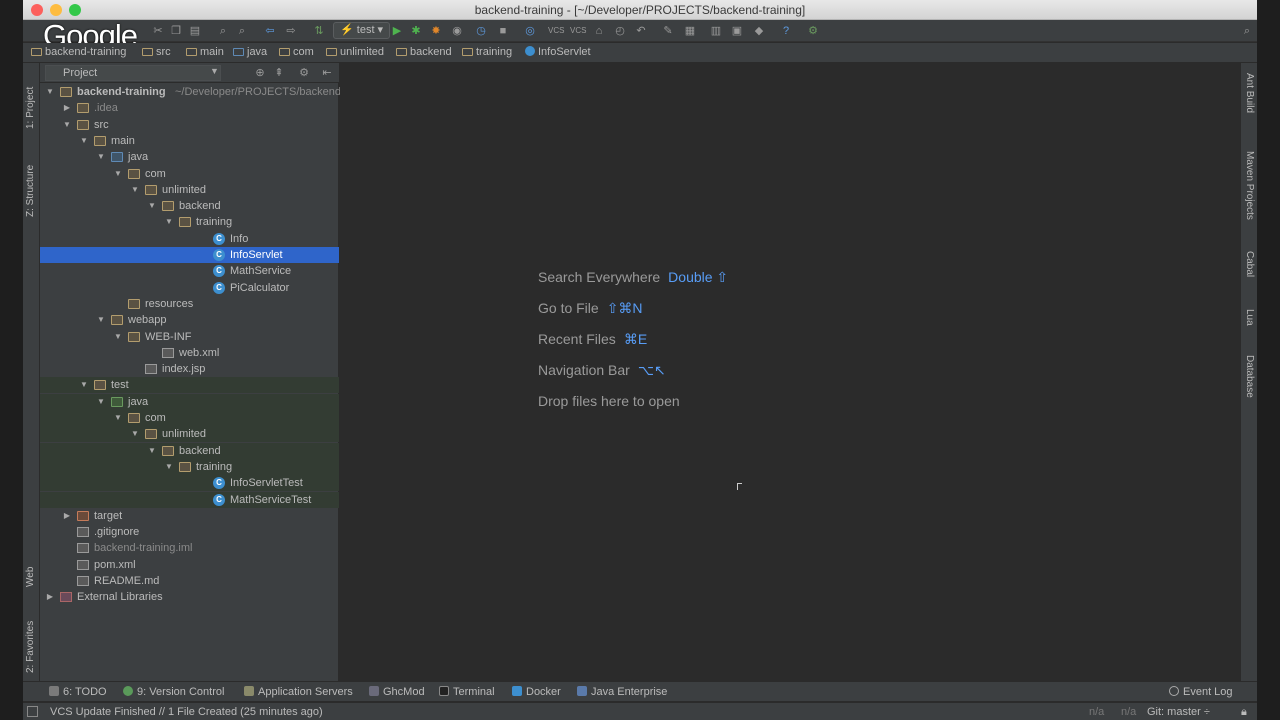  I want to click on tree-row: ▼ test, so click(189, 385).